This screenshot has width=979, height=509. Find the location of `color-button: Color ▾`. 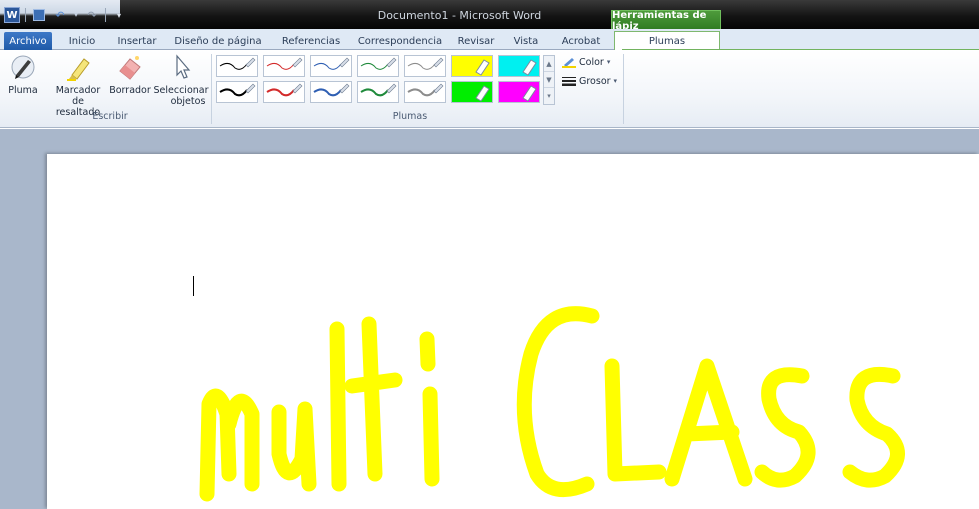

color-button: Color ▾ is located at coordinates (586, 62).